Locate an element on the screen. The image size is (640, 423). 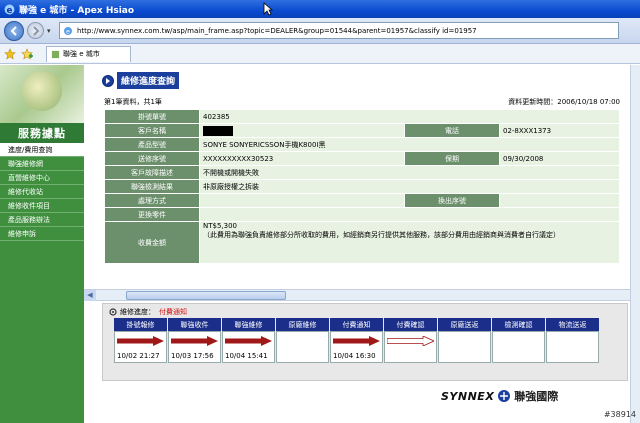
serial-label: 送修序號 is located at coordinates (152, 158).